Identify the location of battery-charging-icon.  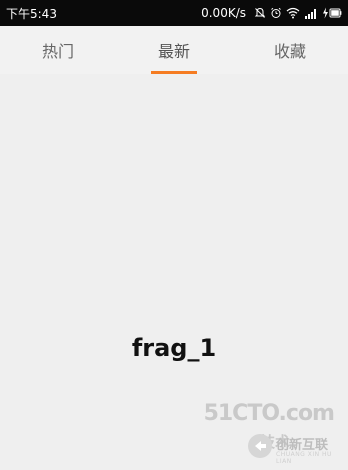
(332, 13).